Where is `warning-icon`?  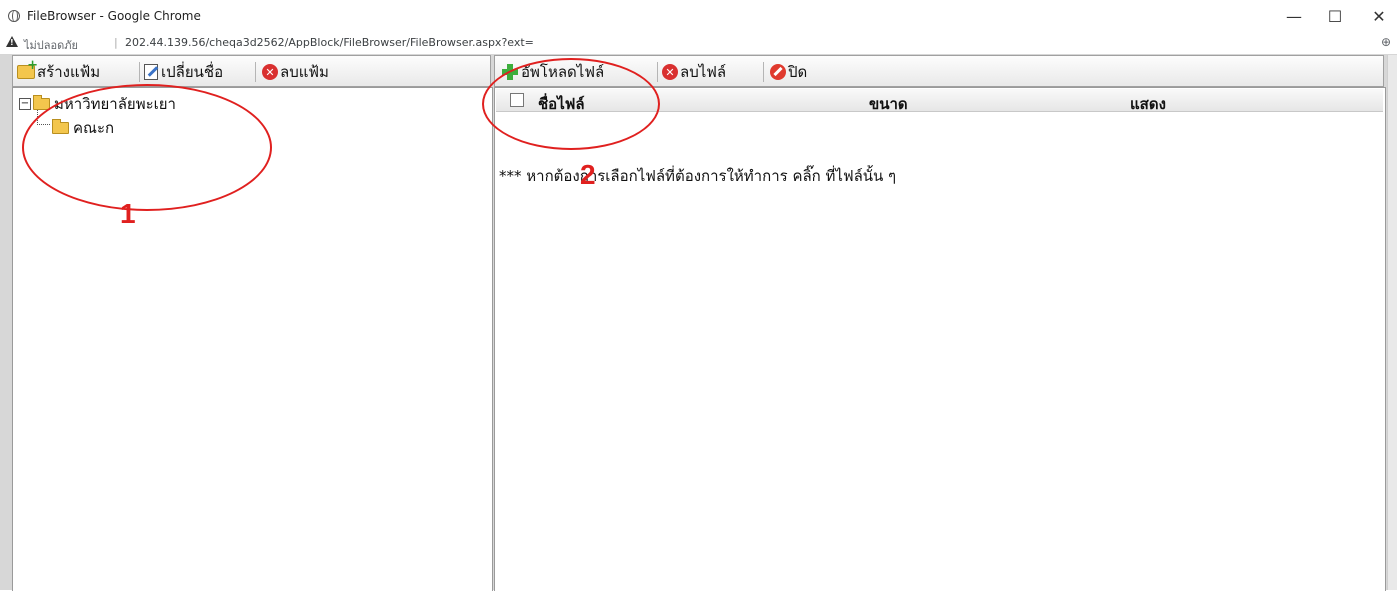
warning-icon is located at coordinates (12, 41).